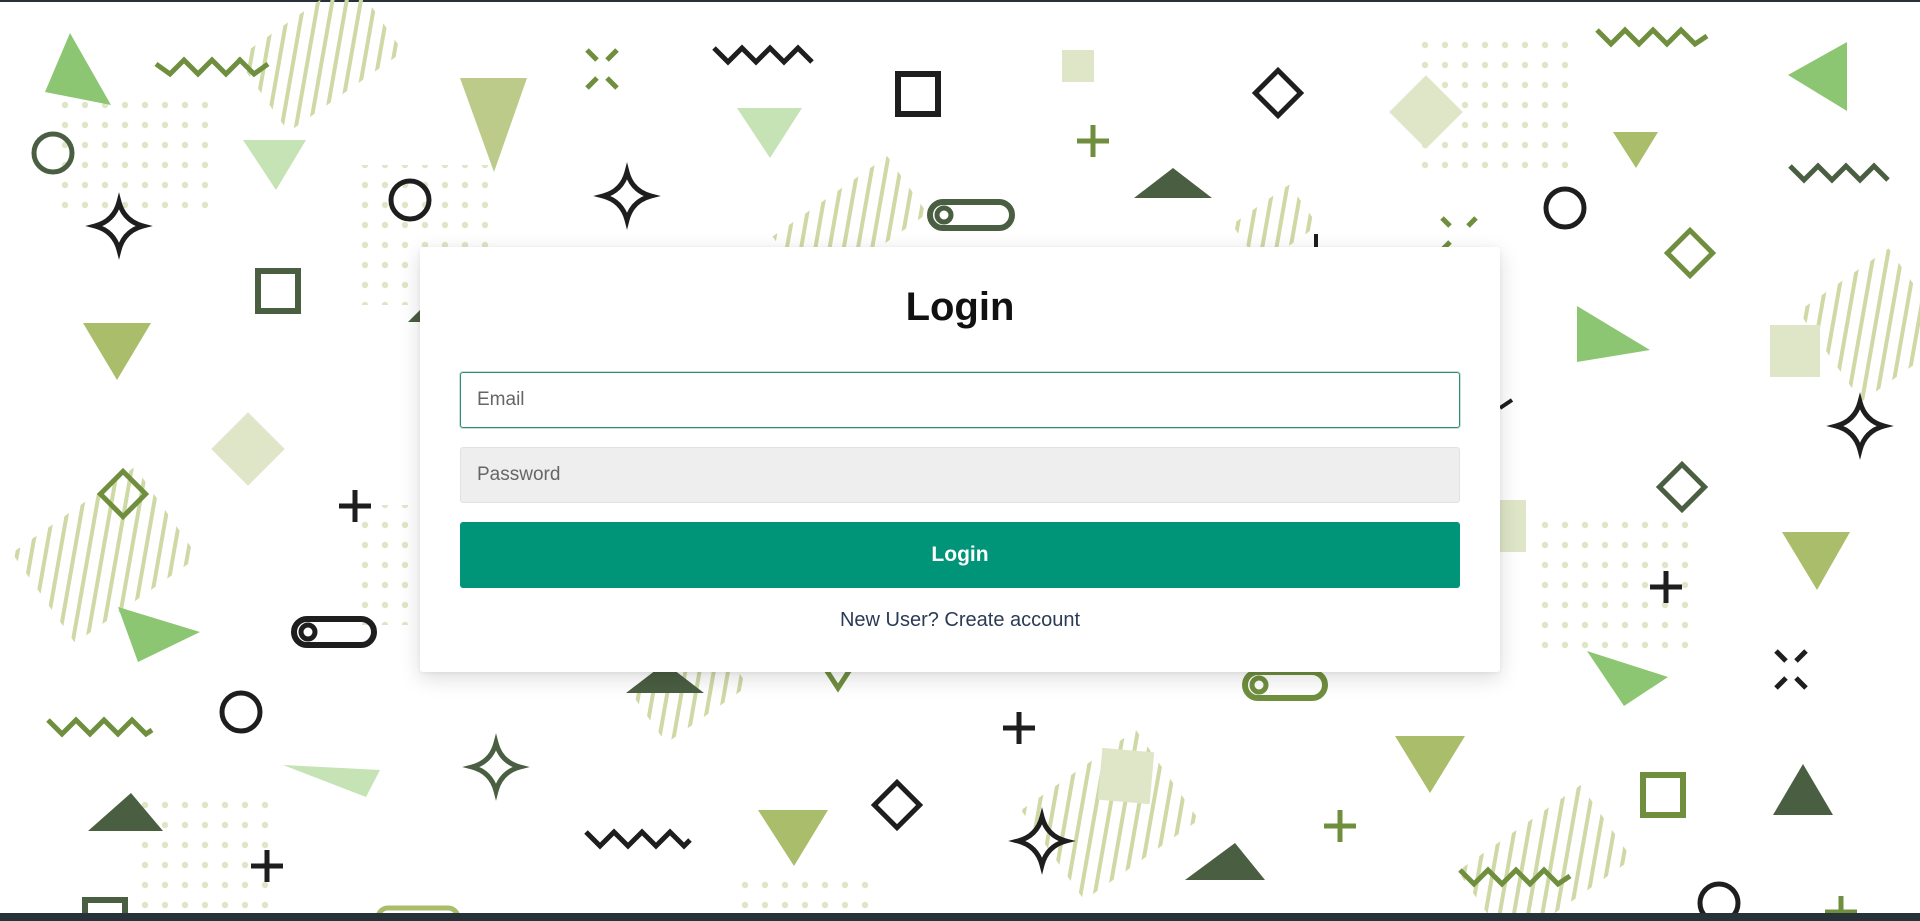 The image size is (1920, 921). Describe the element at coordinates (960, 917) in the screenshot. I see `bottom-edge` at that location.